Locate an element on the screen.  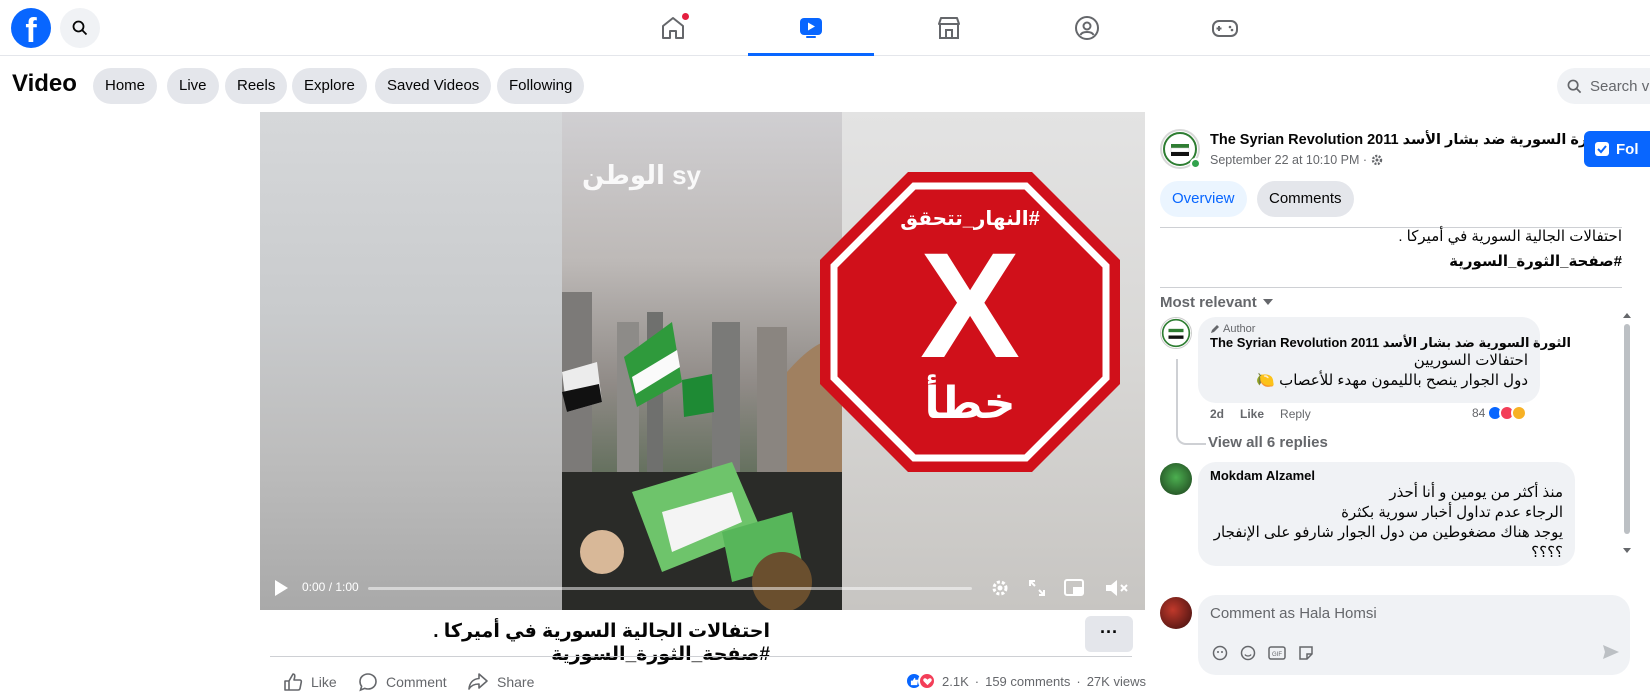
reaction-icons is located at coordinates (920, 681).